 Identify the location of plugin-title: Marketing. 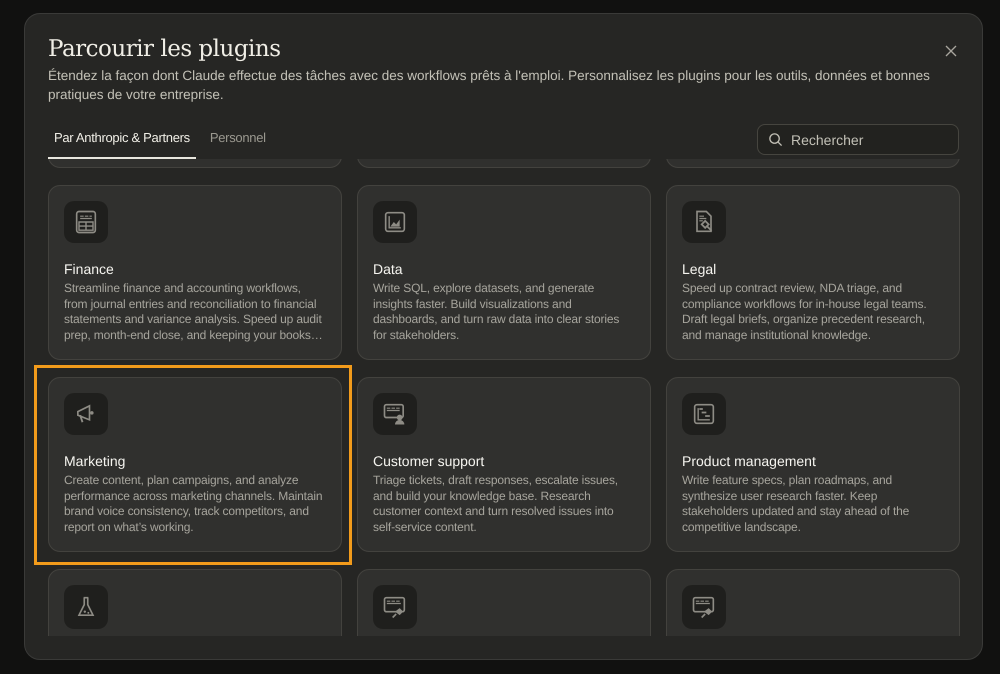
(95, 460).